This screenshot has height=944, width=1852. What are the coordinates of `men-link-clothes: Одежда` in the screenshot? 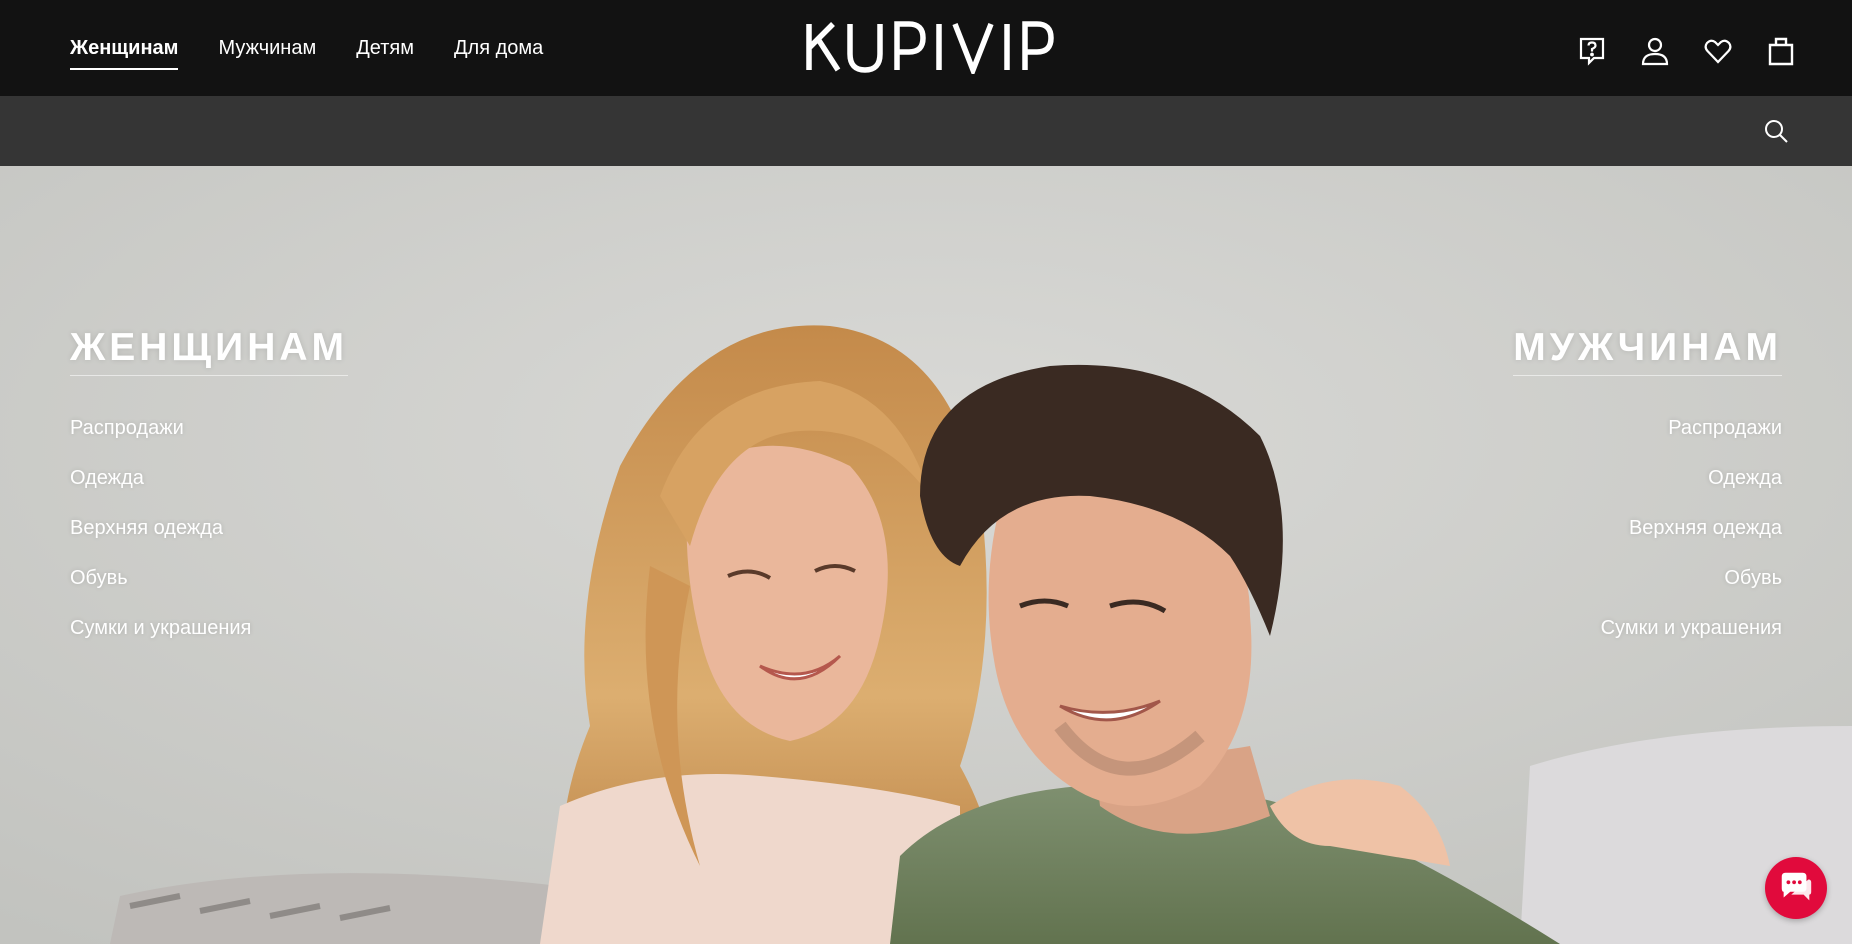 It's located at (1647, 491).